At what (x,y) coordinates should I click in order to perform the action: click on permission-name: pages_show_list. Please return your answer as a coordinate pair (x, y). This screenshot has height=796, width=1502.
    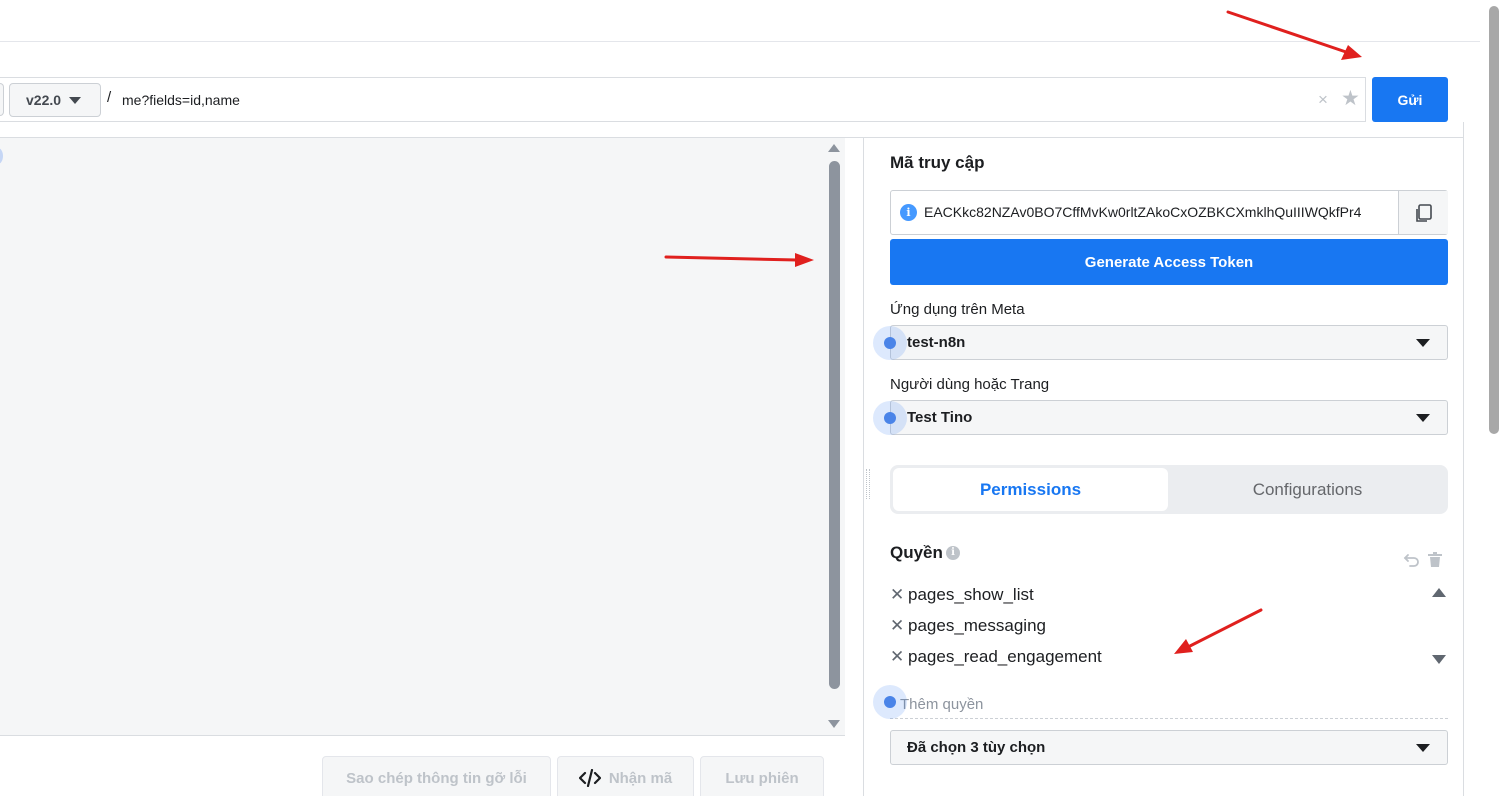
    Looking at the image, I should click on (971, 594).